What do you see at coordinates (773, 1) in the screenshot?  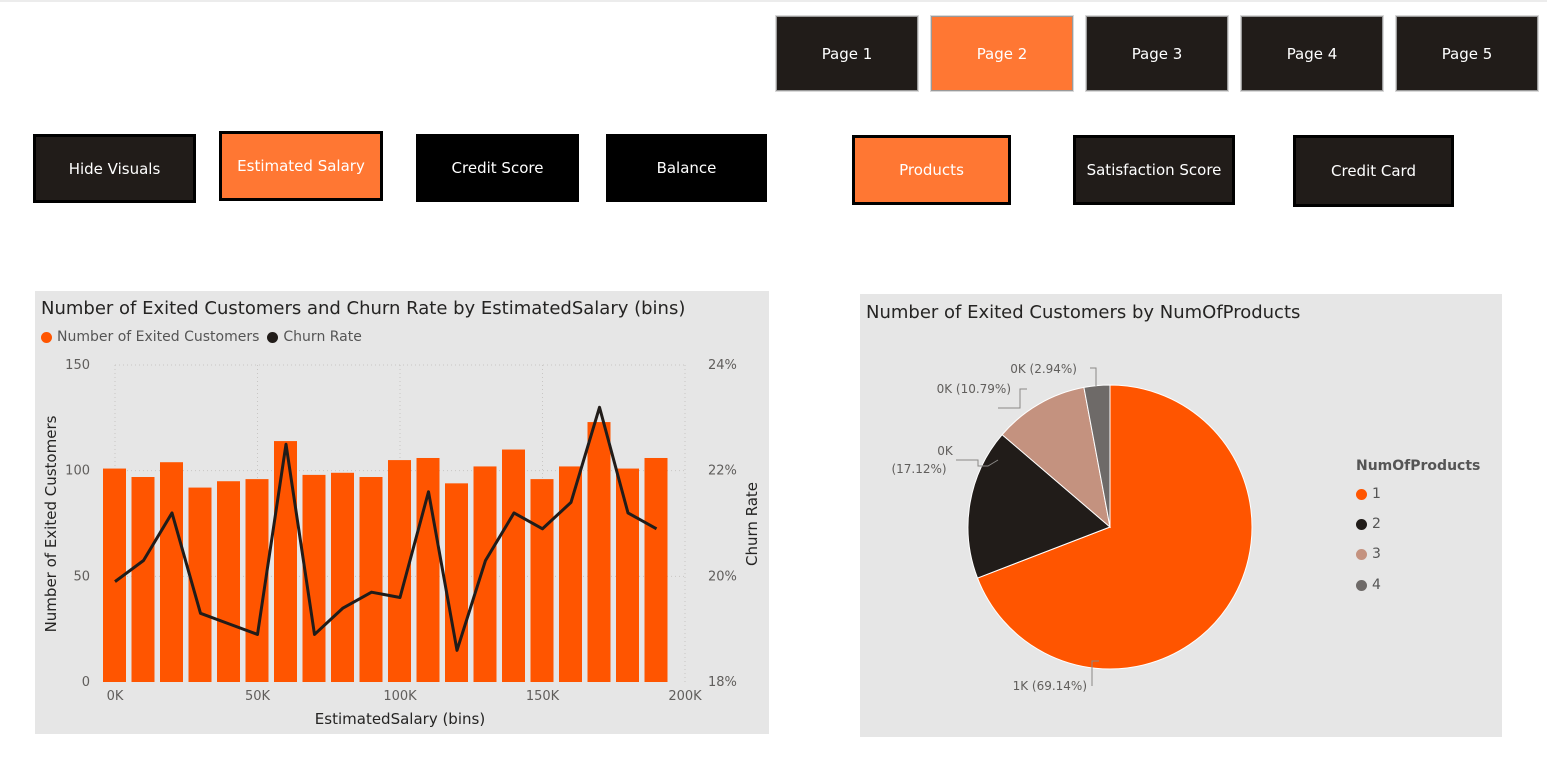 I see `top-divider` at bounding box center [773, 1].